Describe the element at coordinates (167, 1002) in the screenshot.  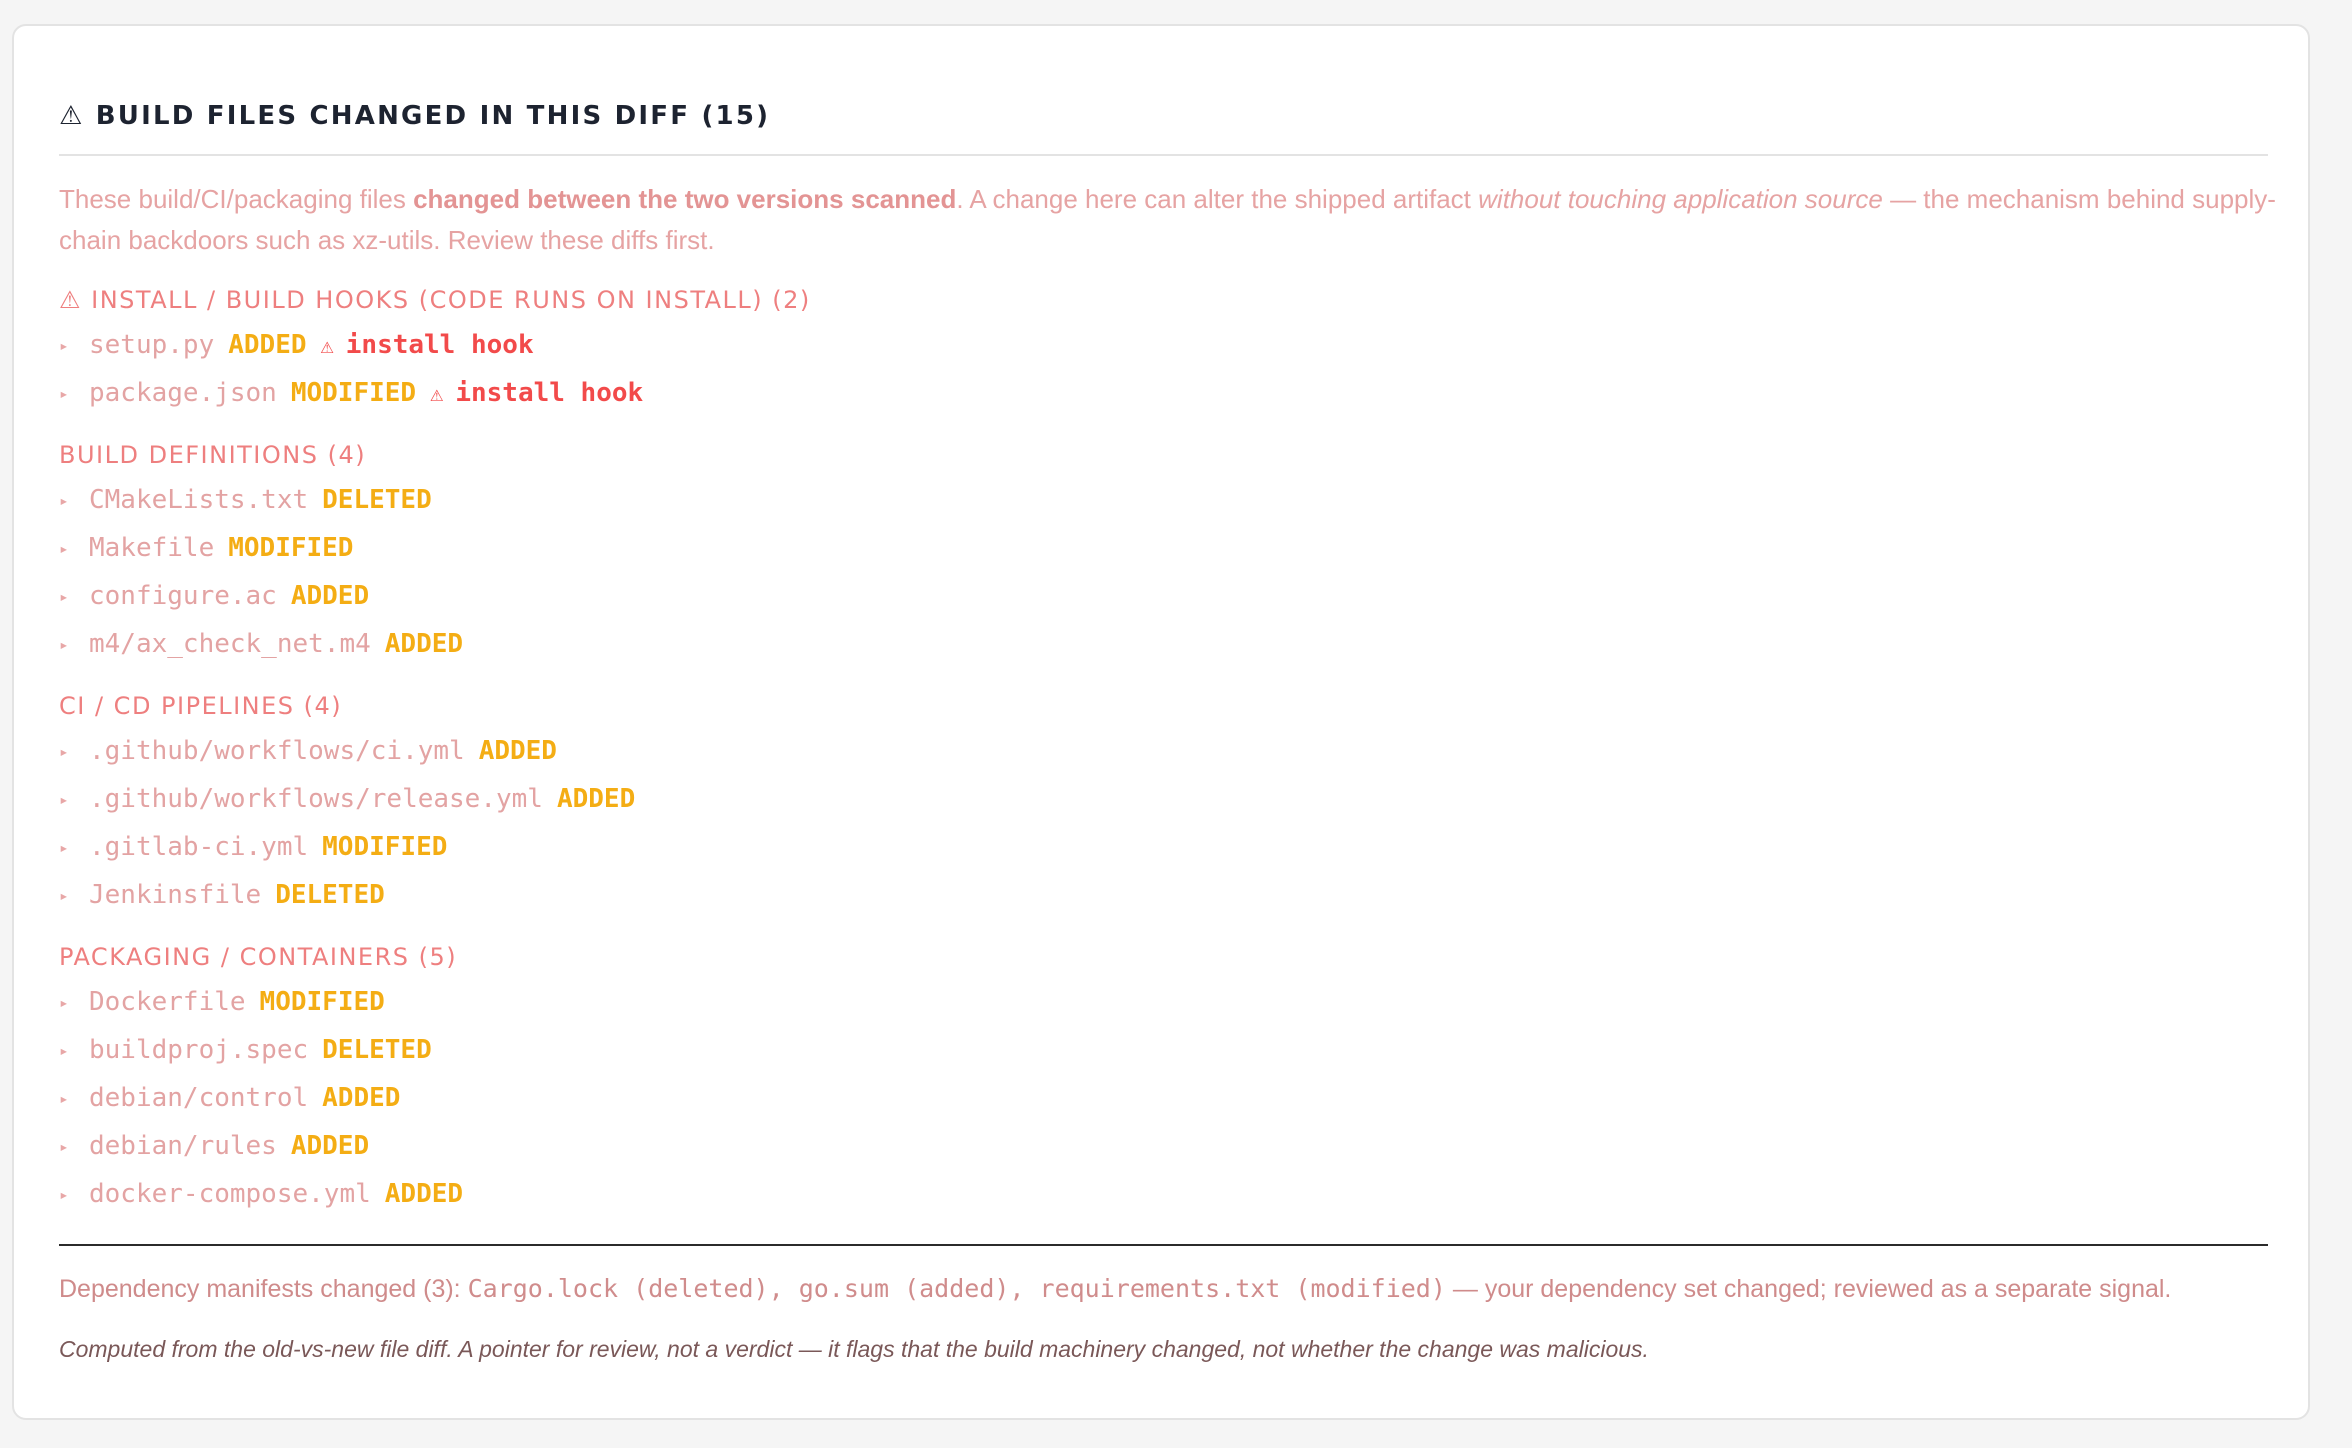
I see `file-name: Dockerfile` at that location.